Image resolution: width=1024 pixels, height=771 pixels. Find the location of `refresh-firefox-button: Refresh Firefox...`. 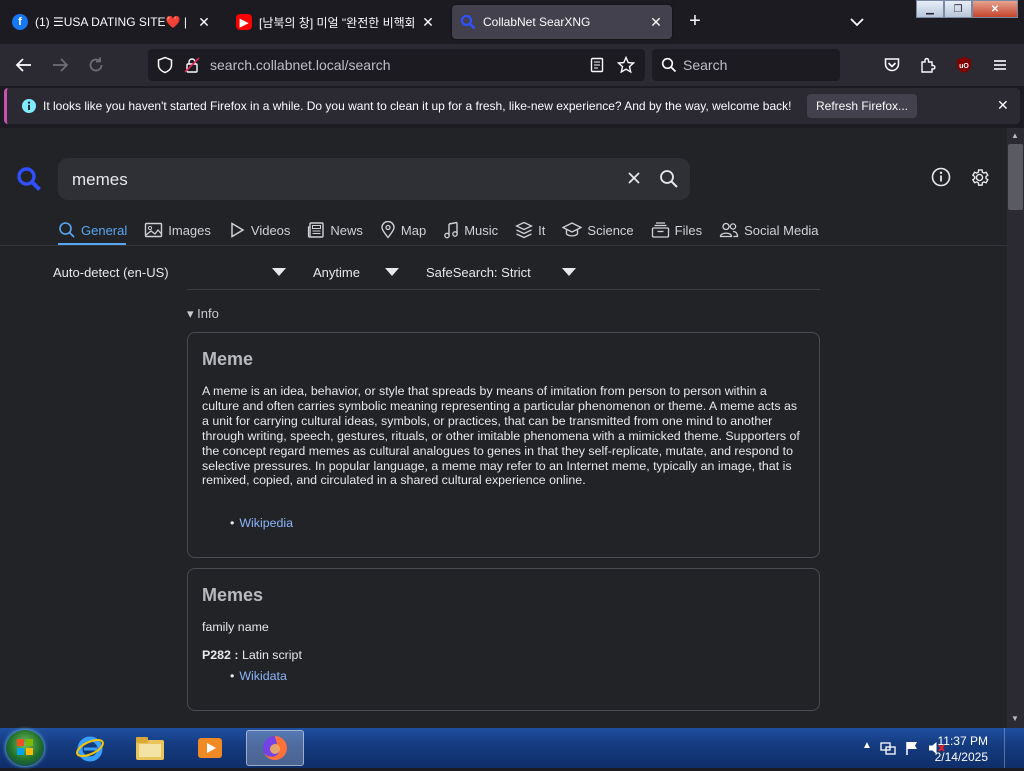

refresh-firefox-button: Refresh Firefox... is located at coordinates (862, 106).